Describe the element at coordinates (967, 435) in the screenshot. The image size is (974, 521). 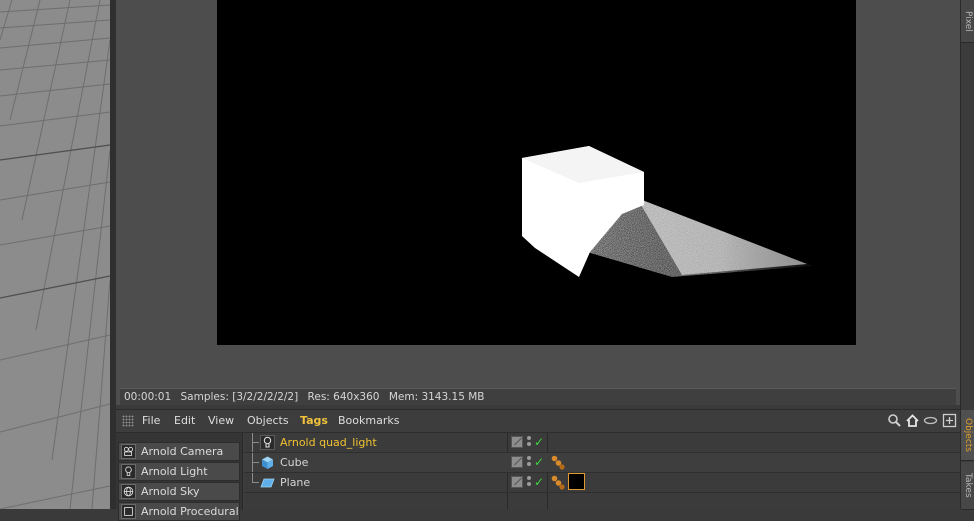
I see `tab-objects: Objects` at that location.